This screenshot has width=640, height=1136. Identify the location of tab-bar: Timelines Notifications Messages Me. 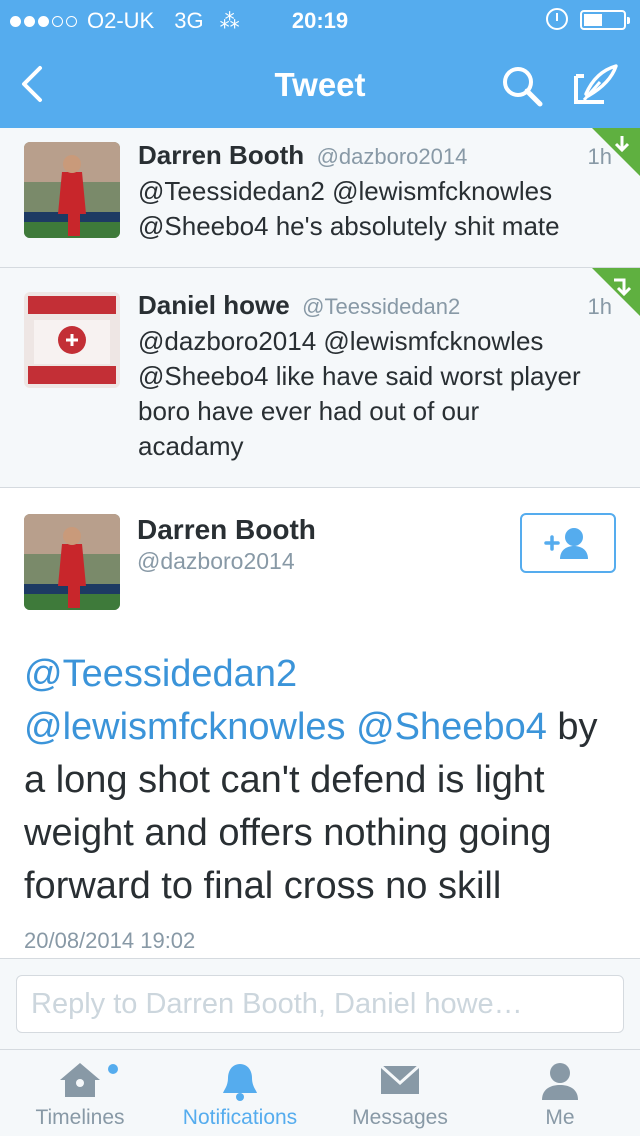
(320, 1093).